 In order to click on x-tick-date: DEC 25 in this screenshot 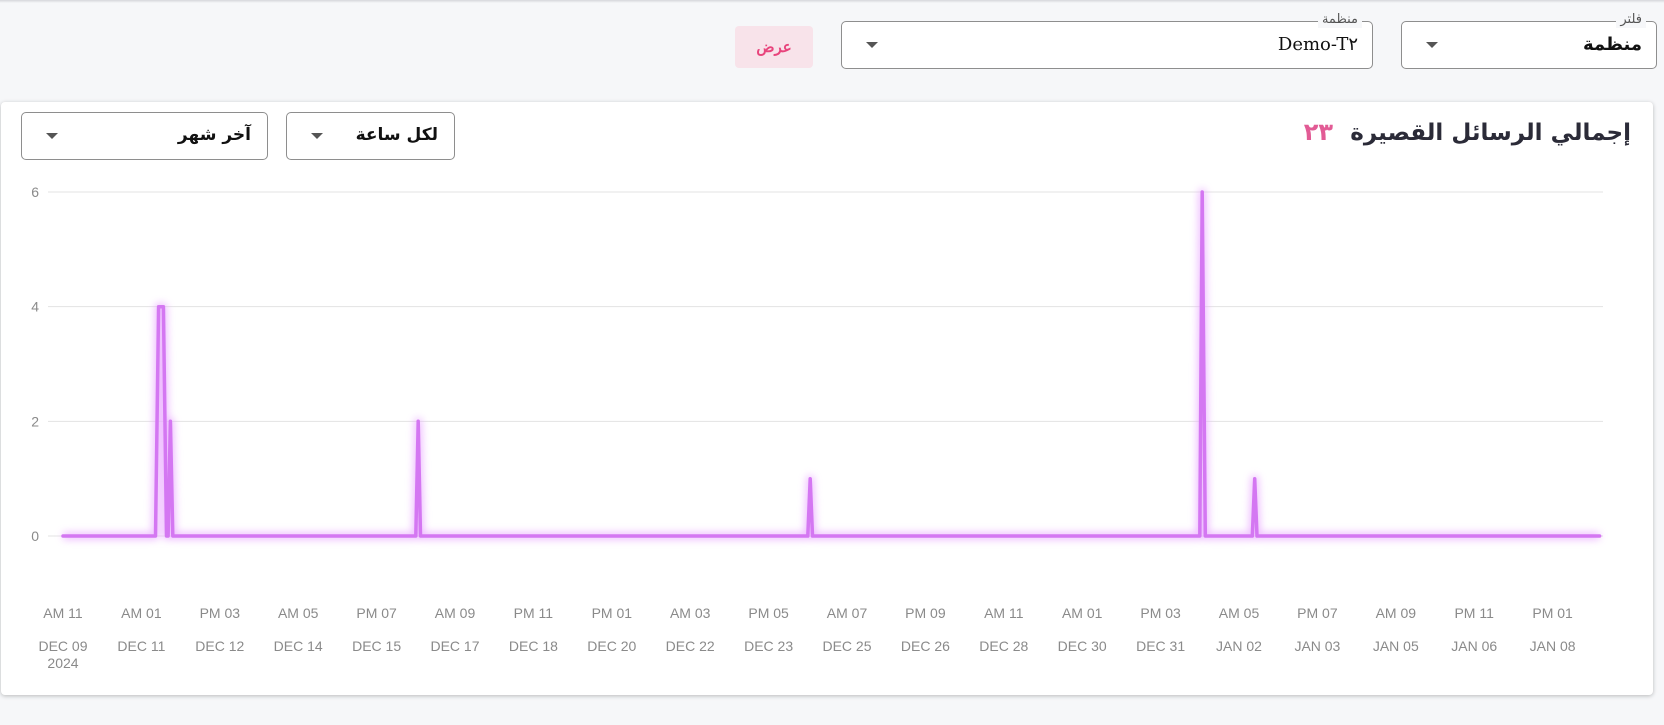, I will do `click(846, 646)`.